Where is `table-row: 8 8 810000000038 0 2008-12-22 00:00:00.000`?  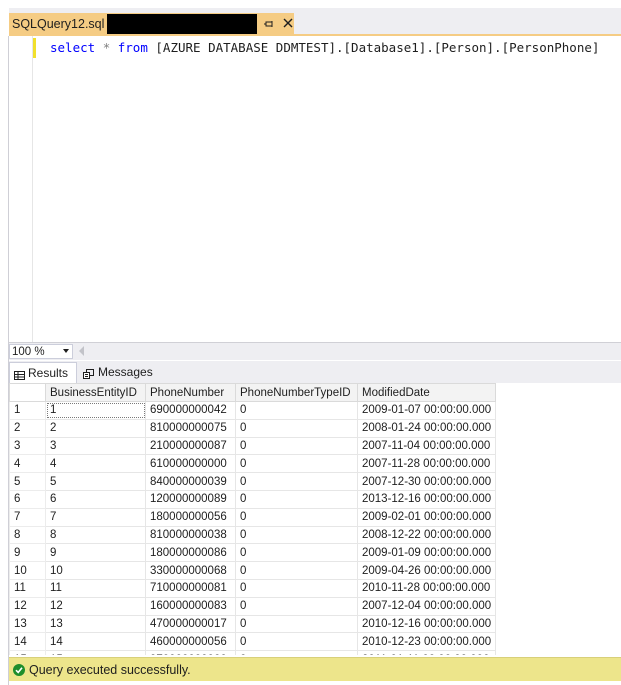 table-row: 8 8 810000000038 0 2008-12-22 00:00:00.000 is located at coordinates (253, 535).